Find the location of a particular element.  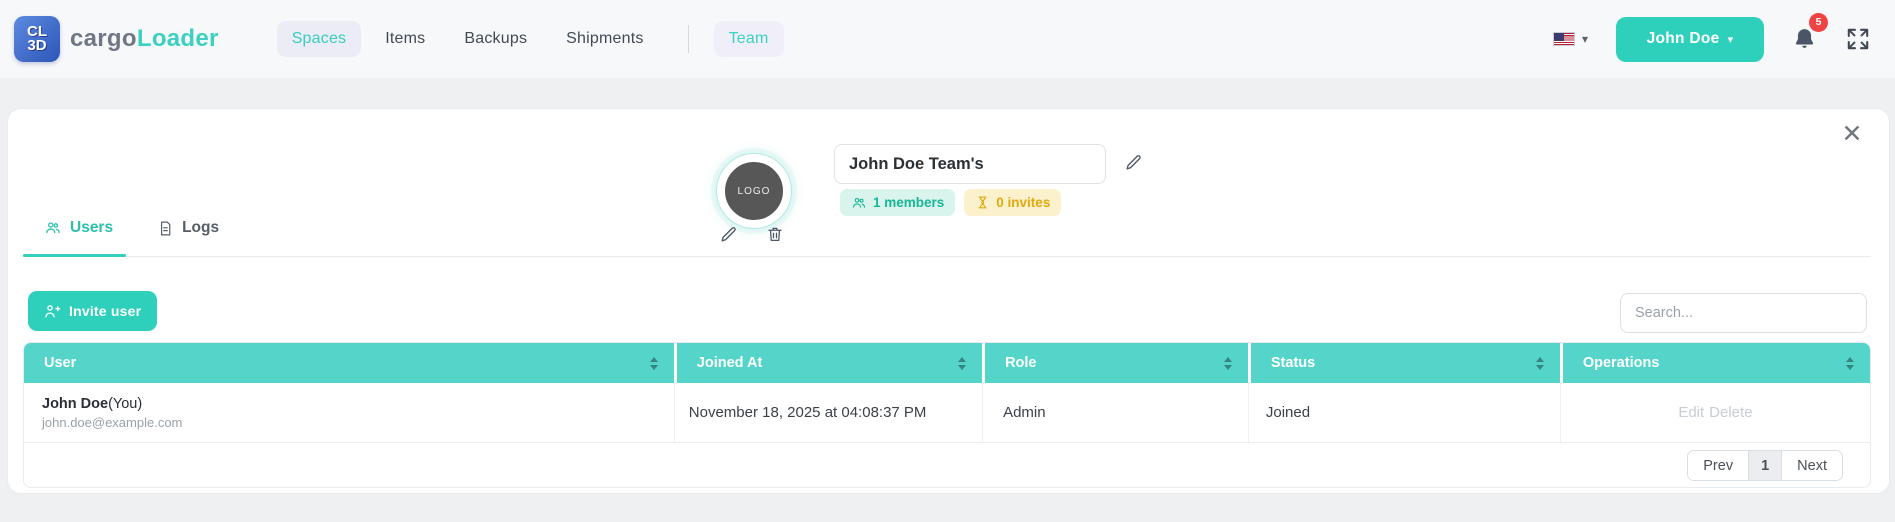

fullscreen-icon is located at coordinates (1858, 39).